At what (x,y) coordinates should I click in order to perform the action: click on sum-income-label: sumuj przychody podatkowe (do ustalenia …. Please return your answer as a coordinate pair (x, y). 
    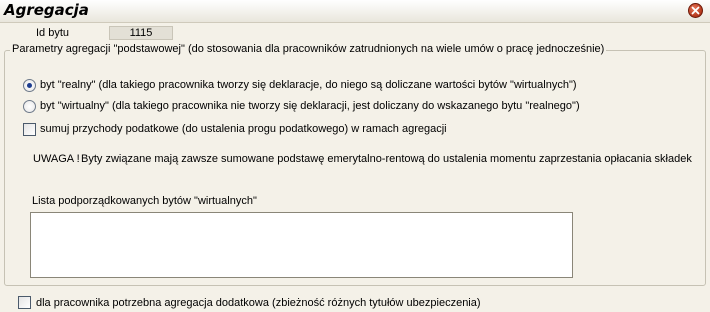
    Looking at the image, I should click on (243, 129).